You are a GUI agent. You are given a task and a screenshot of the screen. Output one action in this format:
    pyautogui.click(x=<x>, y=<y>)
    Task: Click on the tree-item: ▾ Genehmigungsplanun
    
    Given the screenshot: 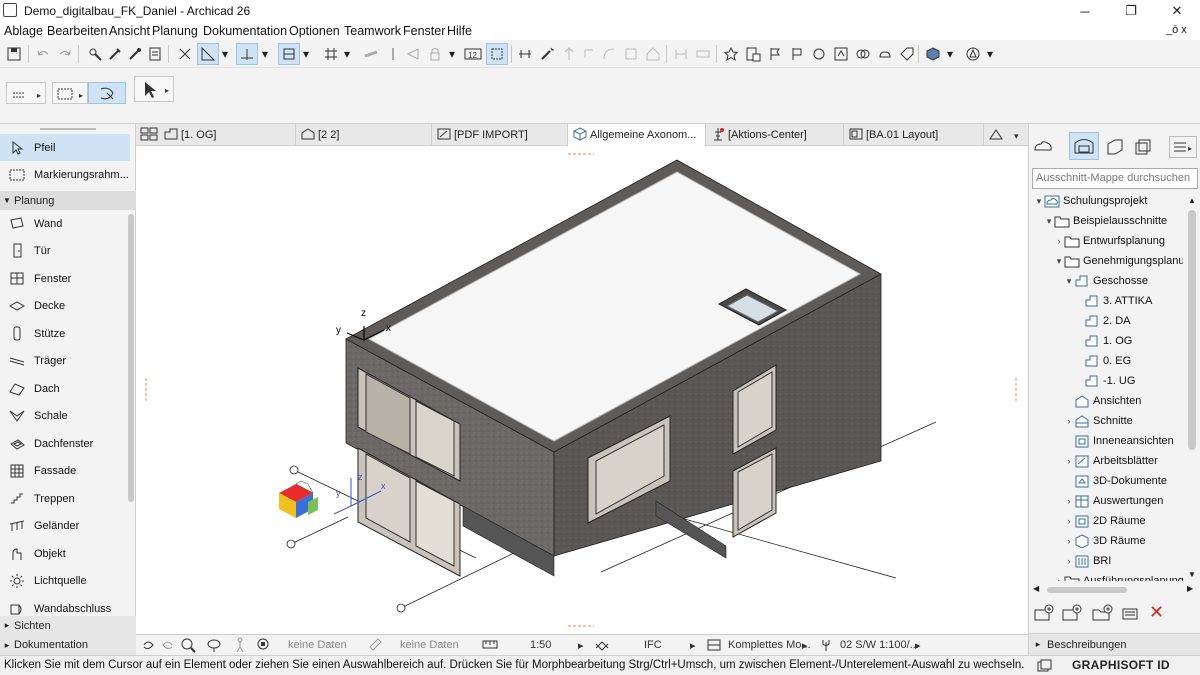 What is the action you would take?
    pyautogui.click(x=1118, y=261)
    